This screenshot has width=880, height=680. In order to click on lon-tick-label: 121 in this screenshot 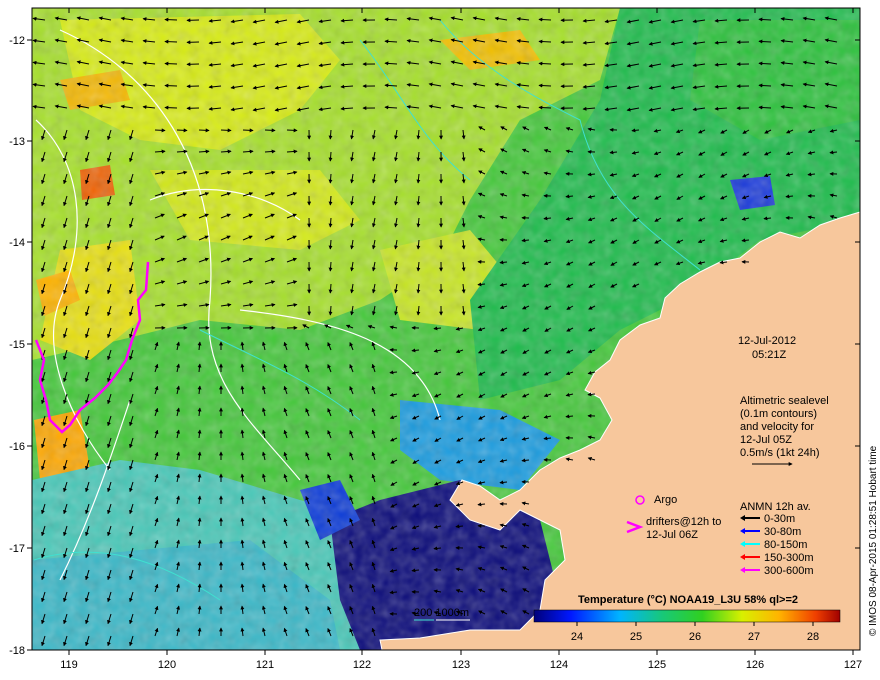, I will do `click(265, 665)`.